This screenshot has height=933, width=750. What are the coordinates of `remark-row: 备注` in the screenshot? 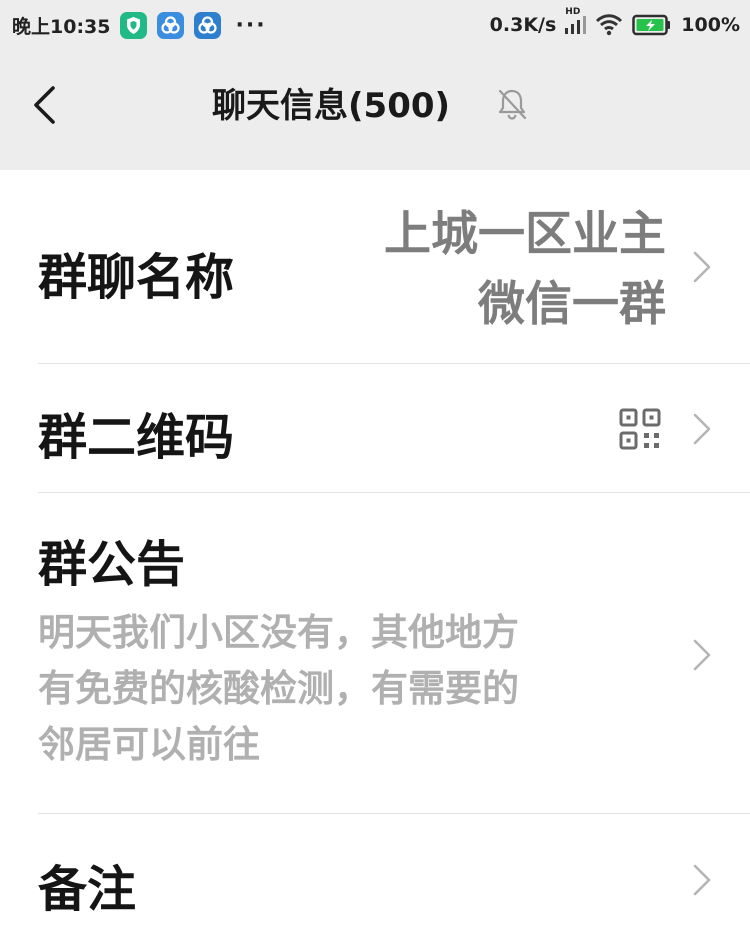 It's located at (375, 873).